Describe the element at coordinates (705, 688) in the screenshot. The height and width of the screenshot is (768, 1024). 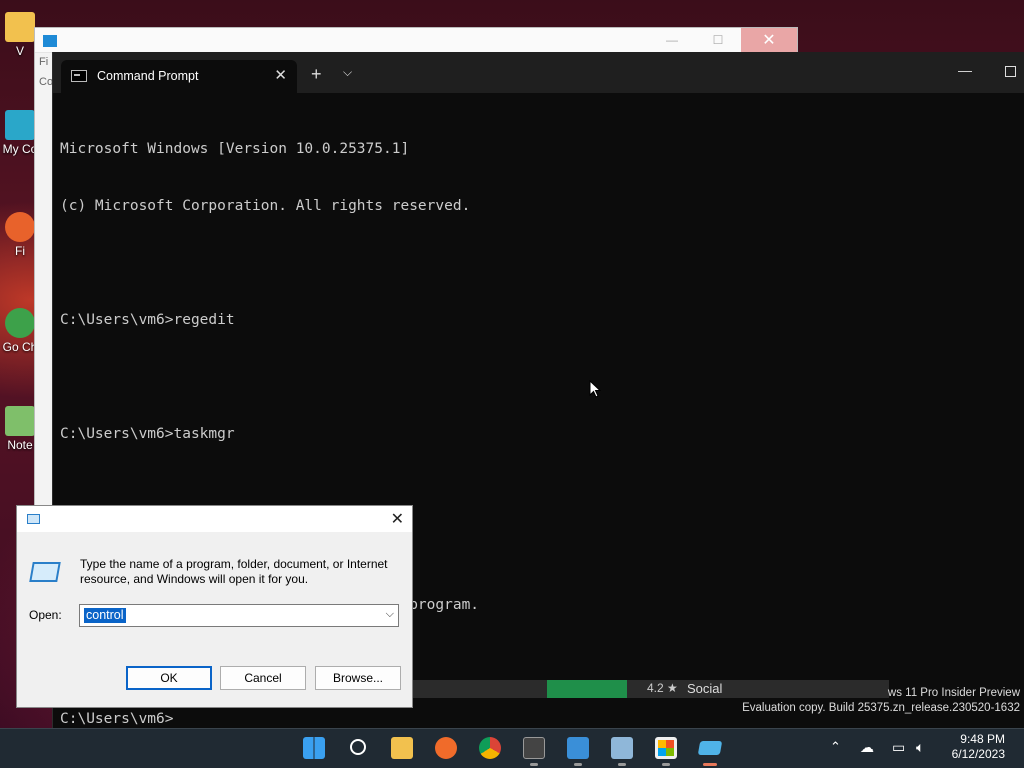
I see `category-text: Social` at that location.